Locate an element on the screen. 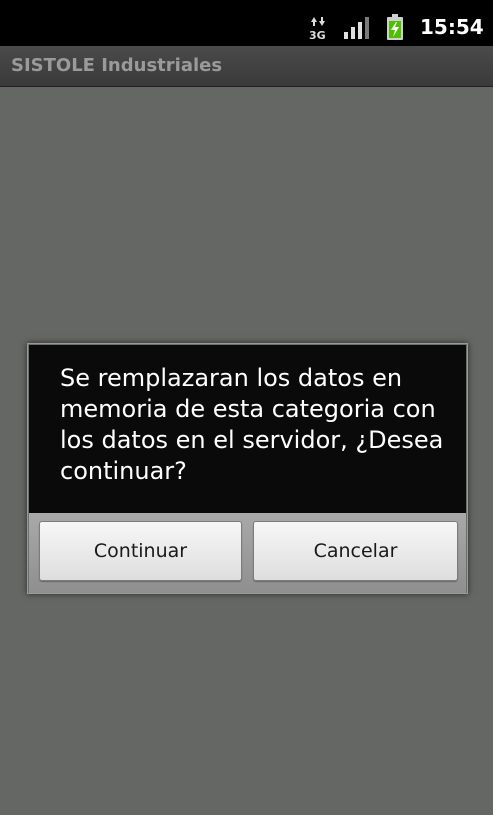 The height and width of the screenshot is (815, 493). battery-charging-icon is located at coordinates (395, 27).